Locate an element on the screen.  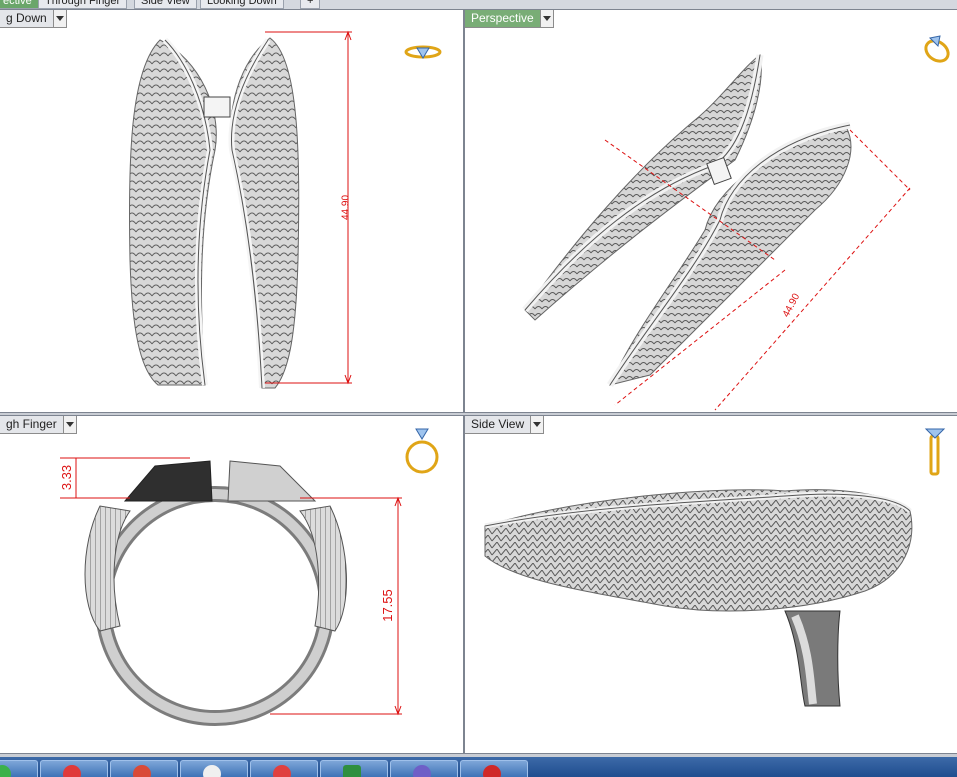
tab-perspective: ective is located at coordinates (19, 4).